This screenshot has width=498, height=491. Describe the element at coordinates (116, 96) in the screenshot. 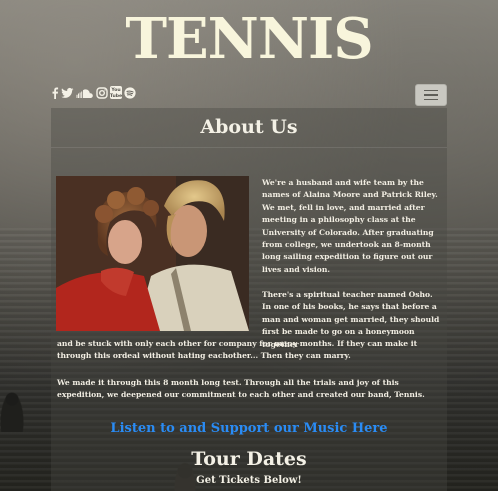

I see `svg-text: Tube` at that location.